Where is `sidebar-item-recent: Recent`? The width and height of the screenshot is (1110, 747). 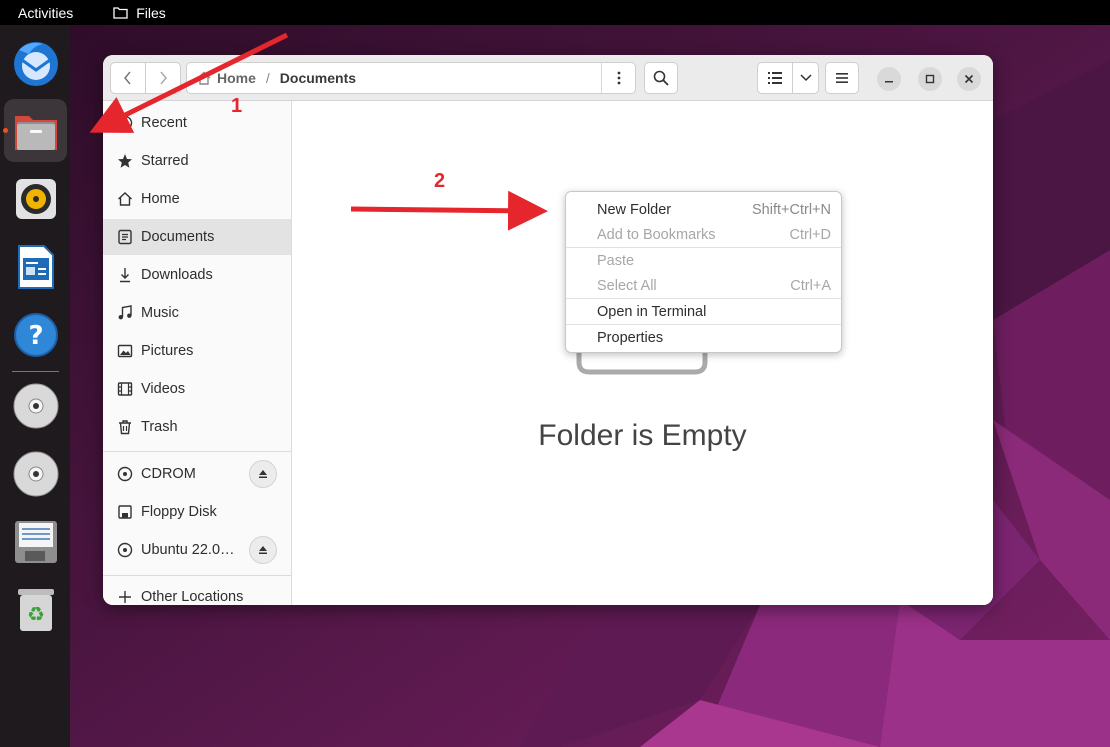
sidebar-item-recent: Recent is located at coordinates (197, 123).